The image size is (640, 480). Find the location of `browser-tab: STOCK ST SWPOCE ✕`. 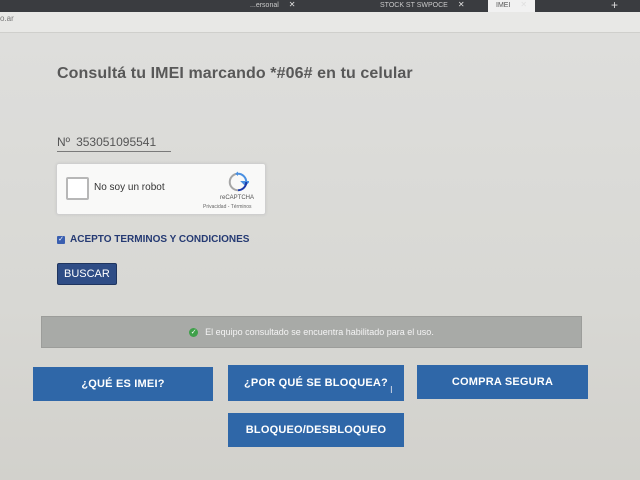

browser-tab: STOCK ST SWPOCE ✕ is located at coordinates (422, 6).